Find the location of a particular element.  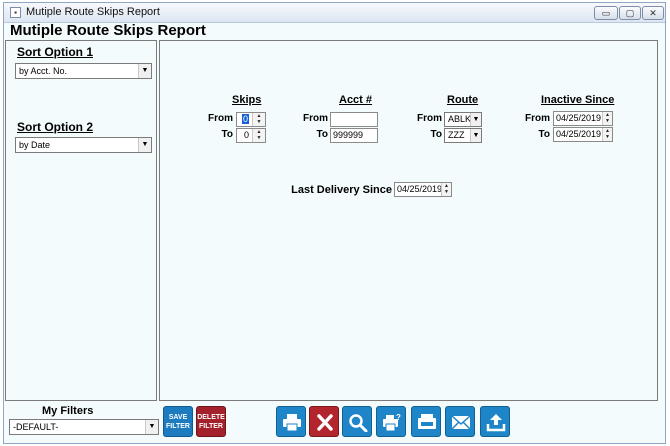

fax-button is located at coordinates (426, 421).